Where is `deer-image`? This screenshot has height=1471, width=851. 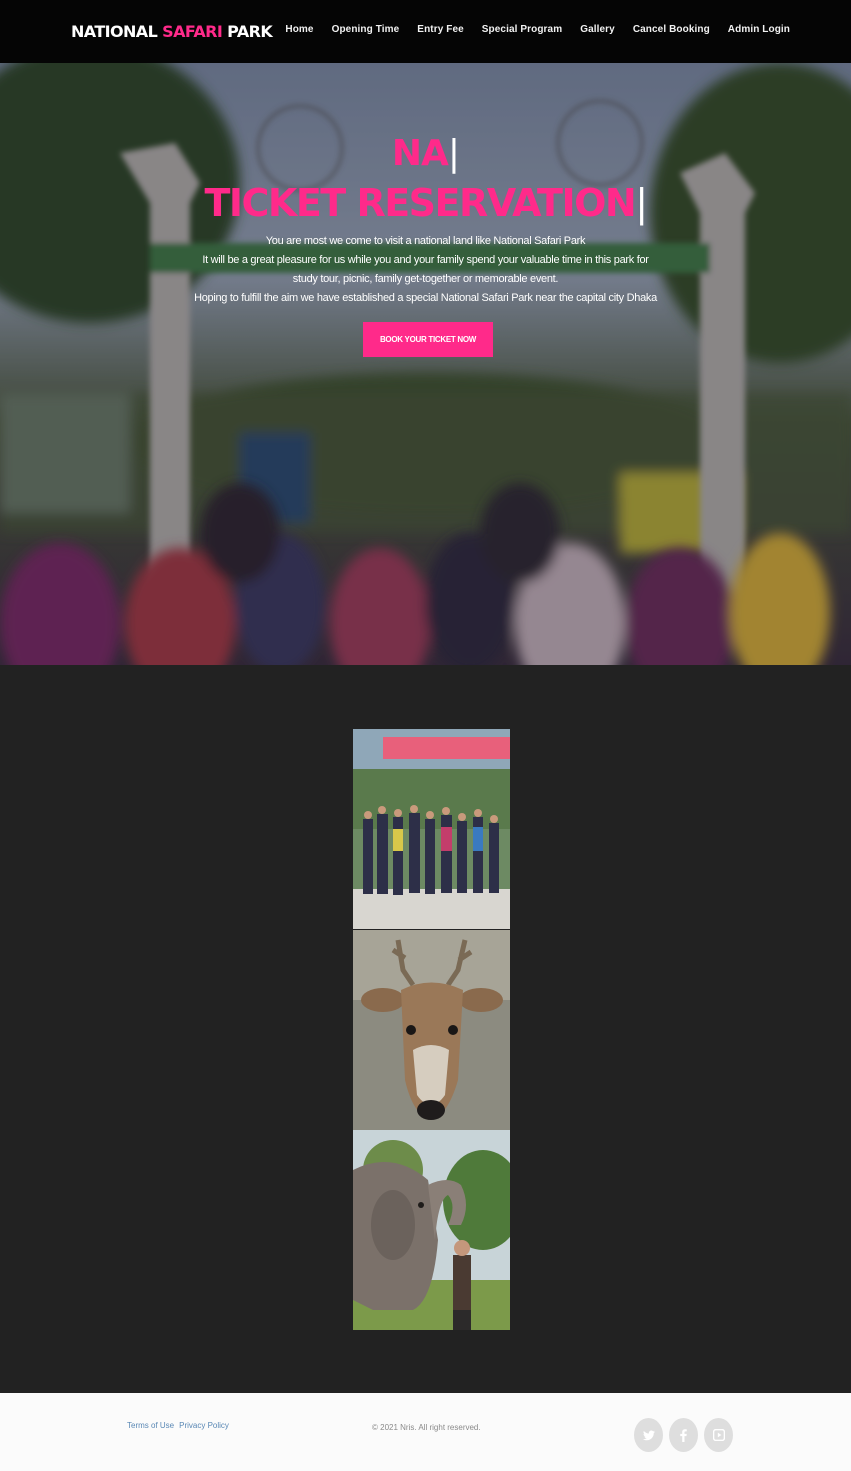 deer-image is located at coordinates (431, 1030).